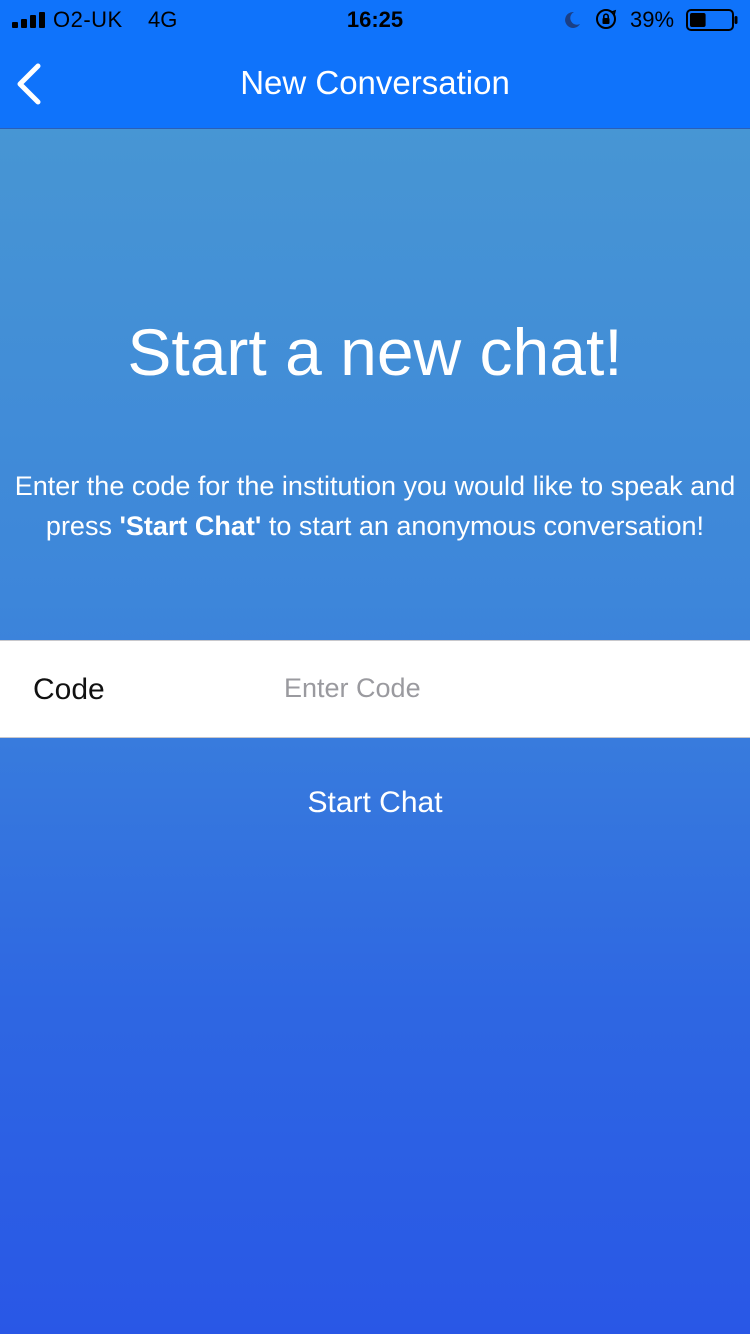  What do you see at coordinates (504, 688) in the screenshot?
I see `code-input` at bounding box center [504, 688].